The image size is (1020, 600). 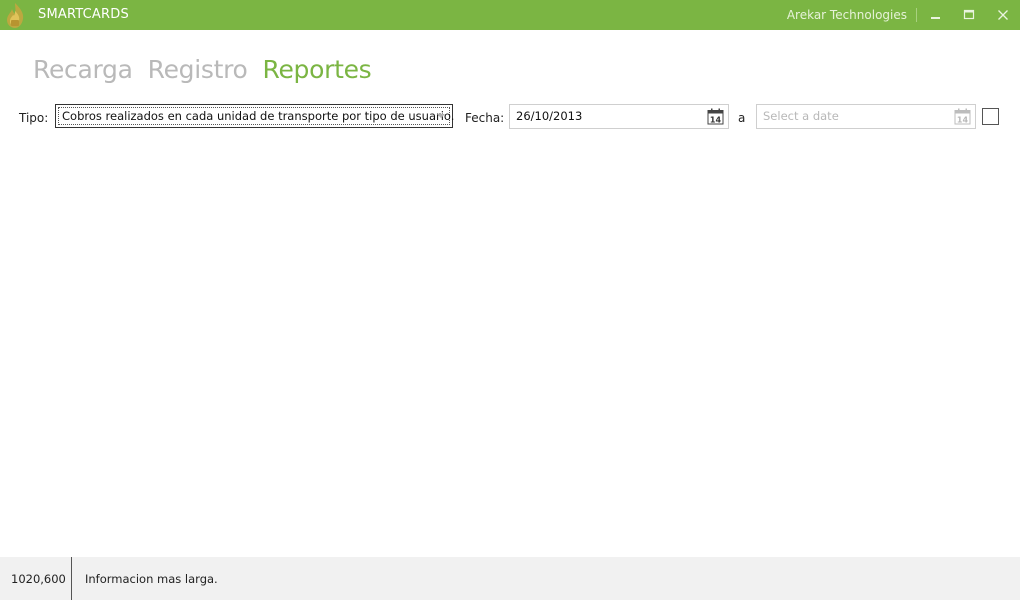 I want to click on fecha-label: Fecha:, so click(x=485, y=118).